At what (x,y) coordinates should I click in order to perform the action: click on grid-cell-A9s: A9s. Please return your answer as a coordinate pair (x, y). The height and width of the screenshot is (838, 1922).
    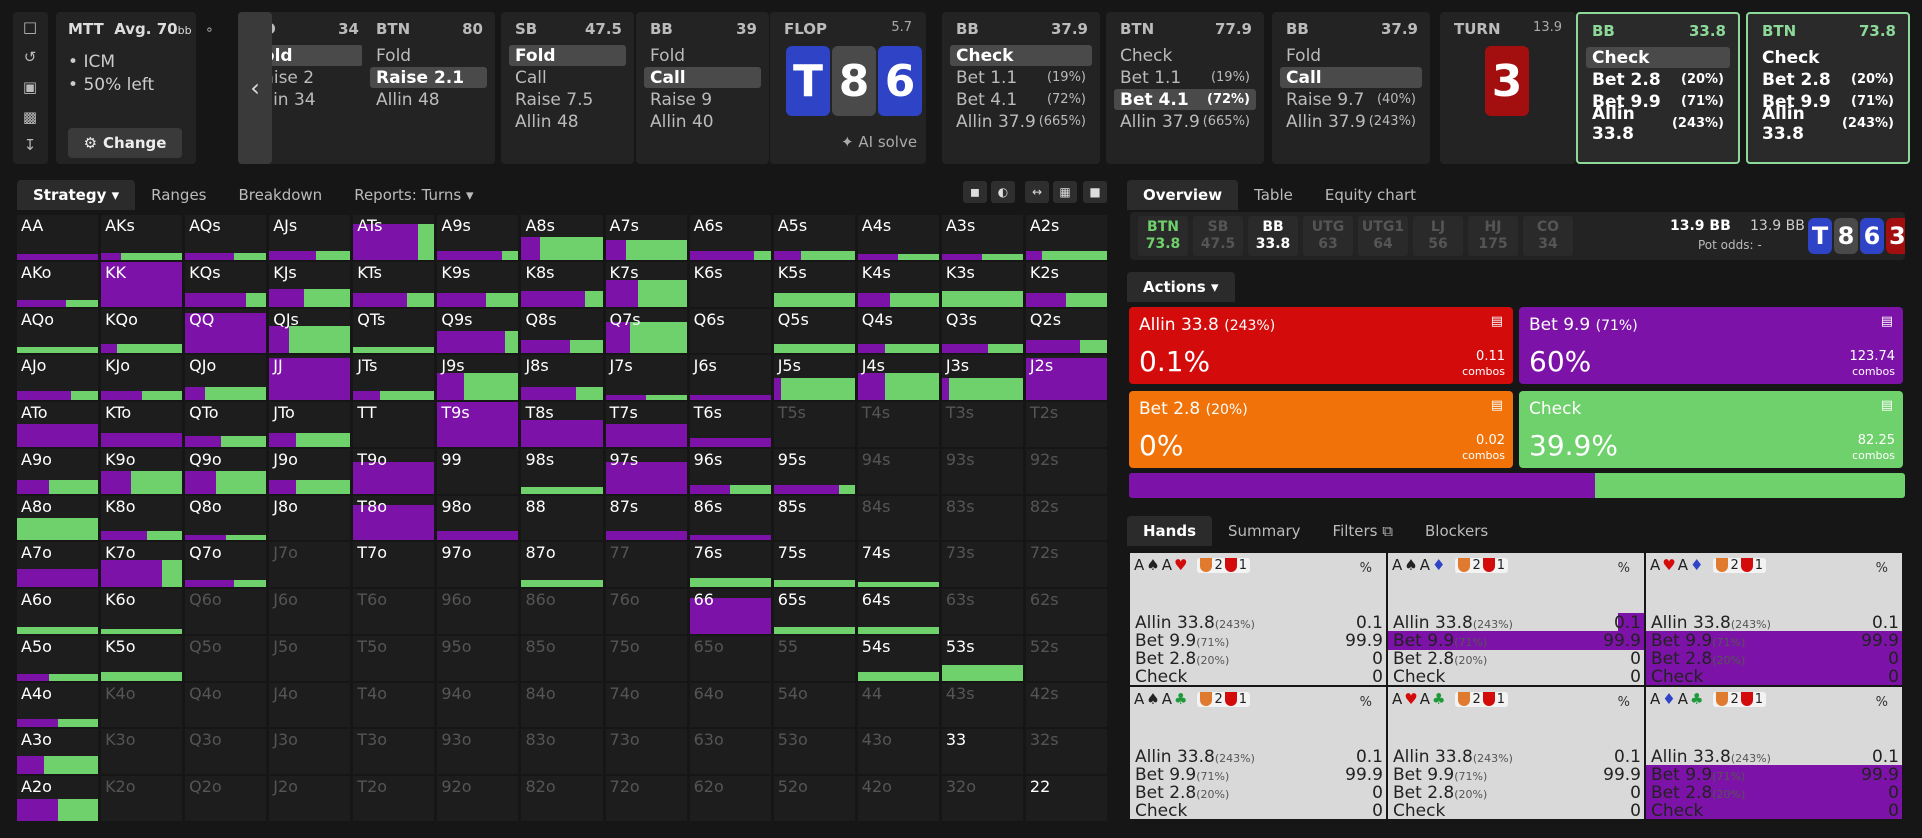
    Looking at the image, I should click on (478, 237).